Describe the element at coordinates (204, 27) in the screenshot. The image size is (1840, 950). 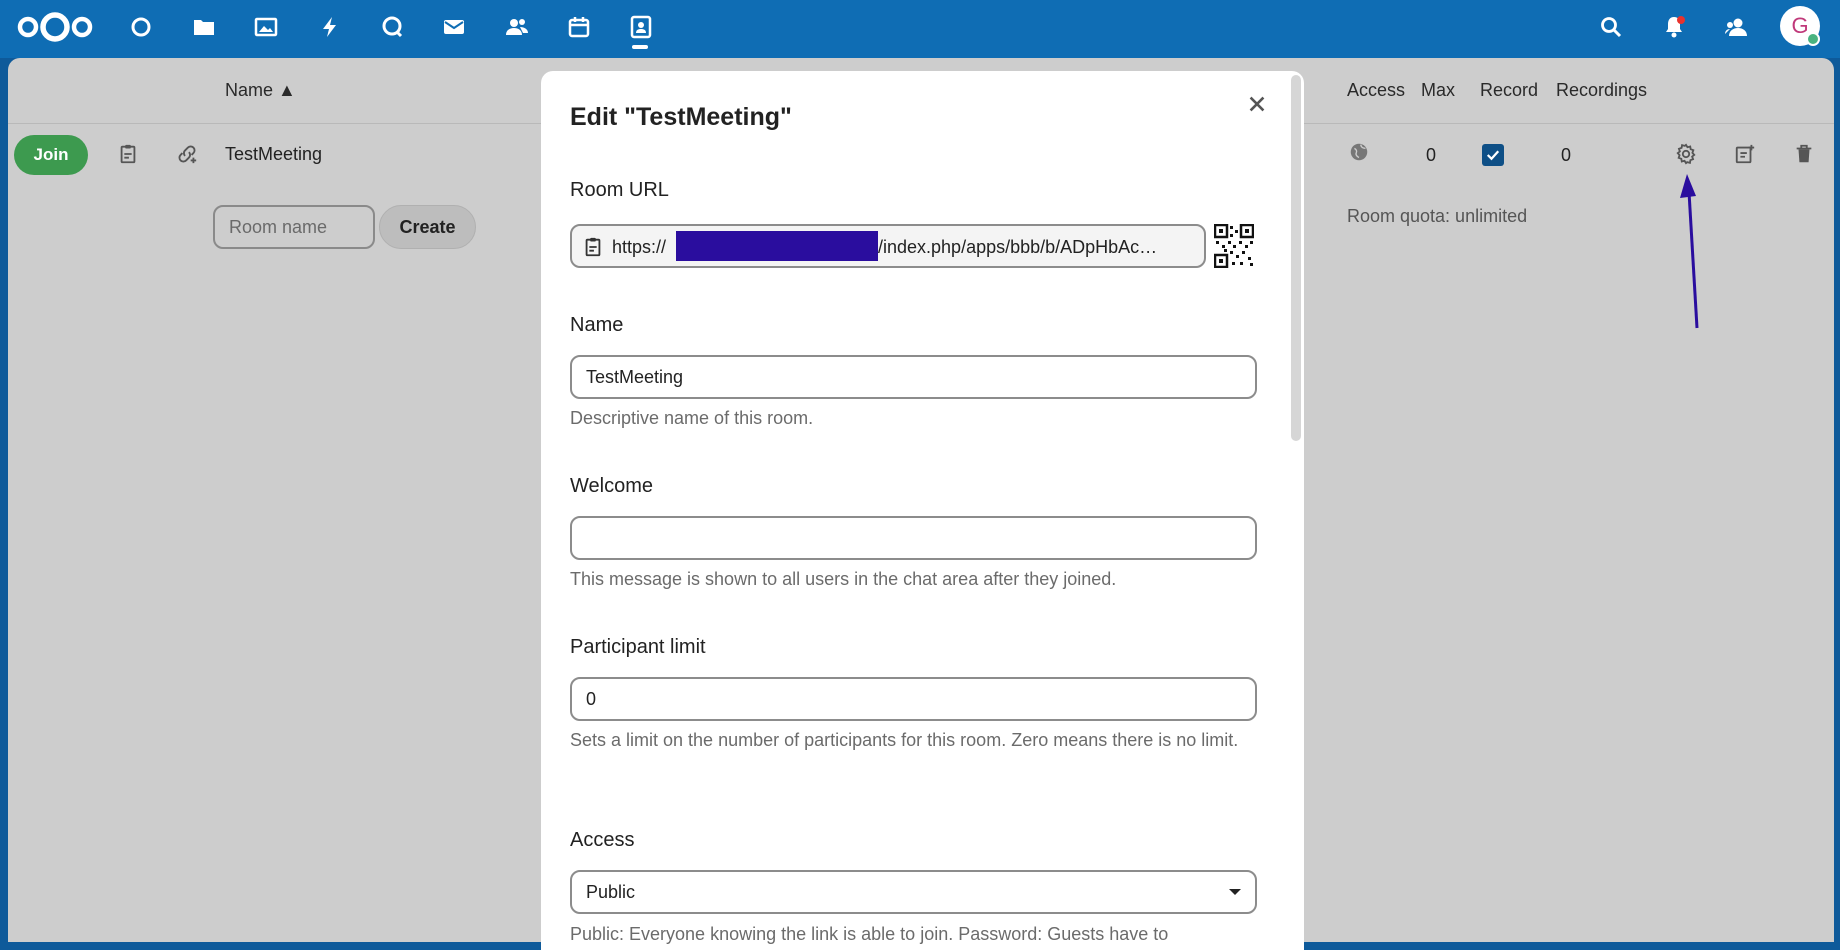
I see `files-icon` at that location.